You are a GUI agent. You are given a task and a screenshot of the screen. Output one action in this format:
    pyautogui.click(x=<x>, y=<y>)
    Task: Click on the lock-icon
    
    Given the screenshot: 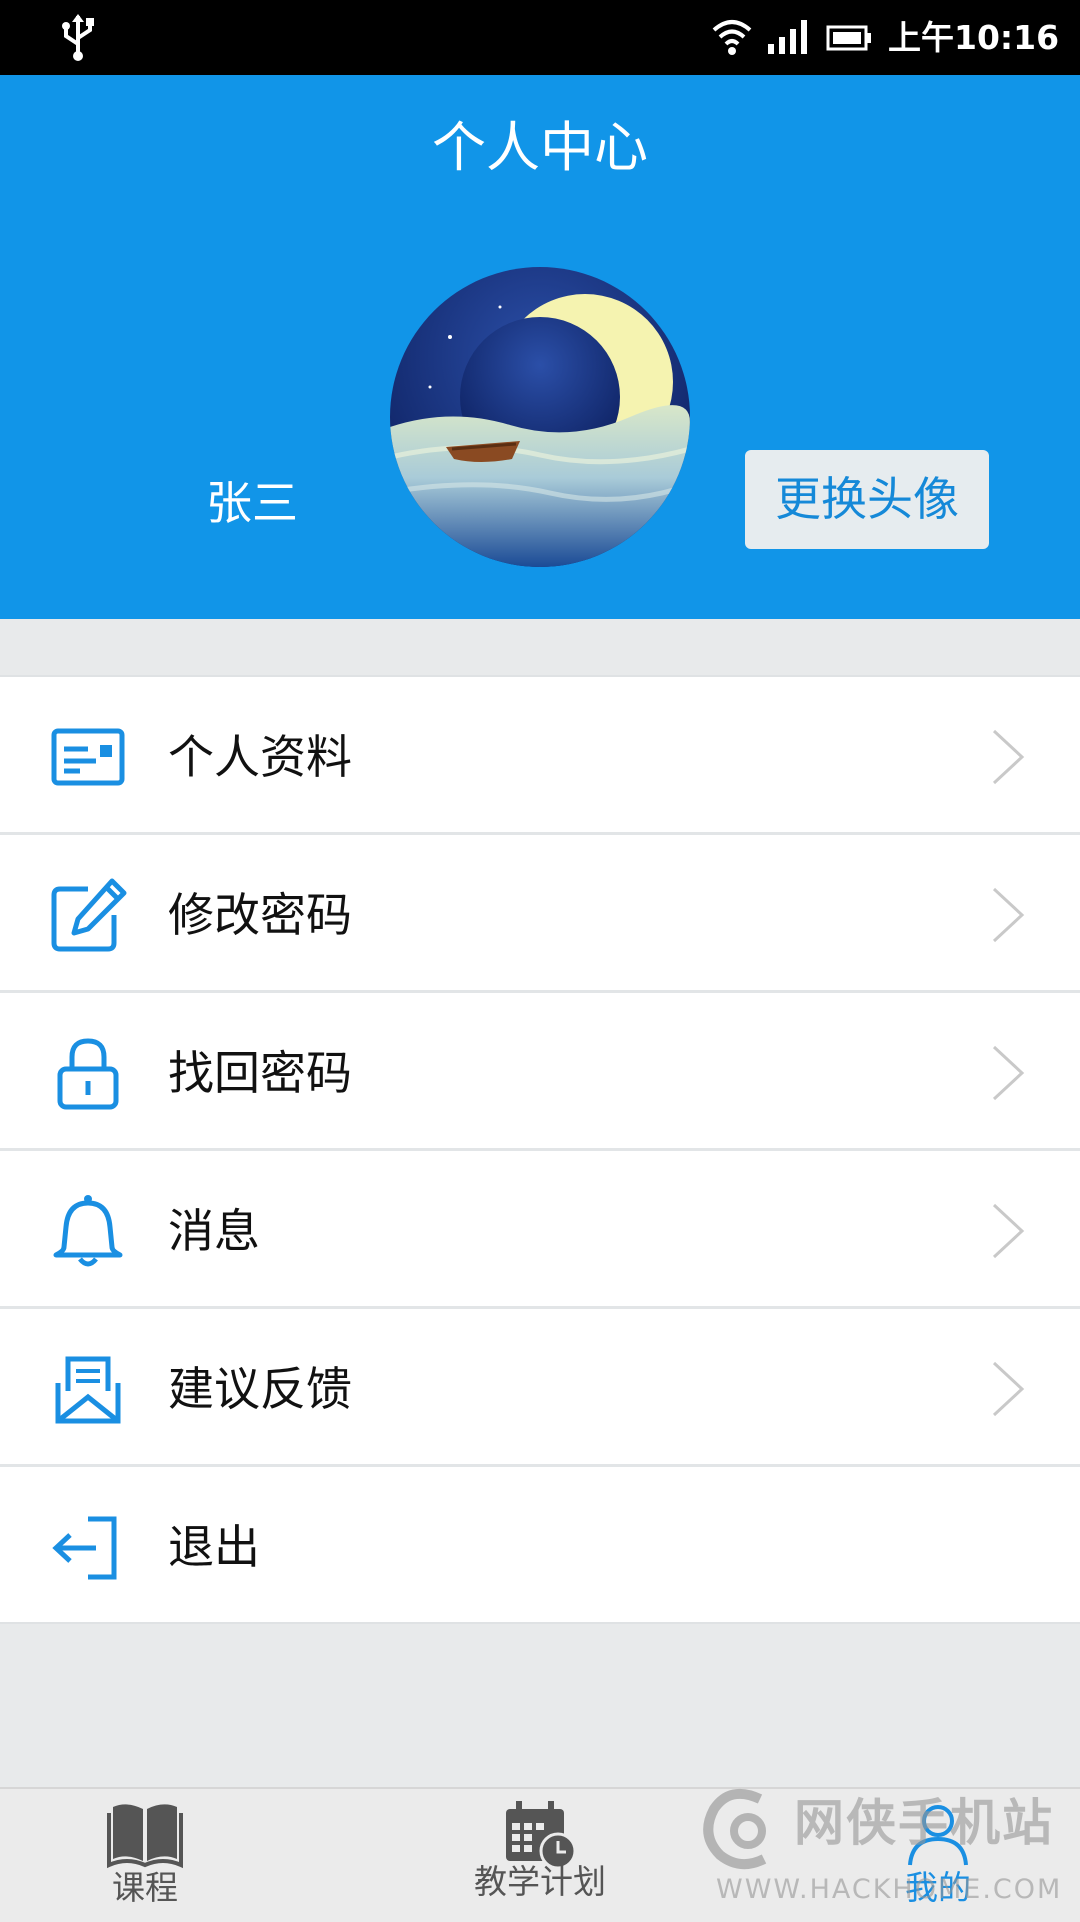 What is the action you would take?
    pyautogui.click(x=88, y=1073)
    